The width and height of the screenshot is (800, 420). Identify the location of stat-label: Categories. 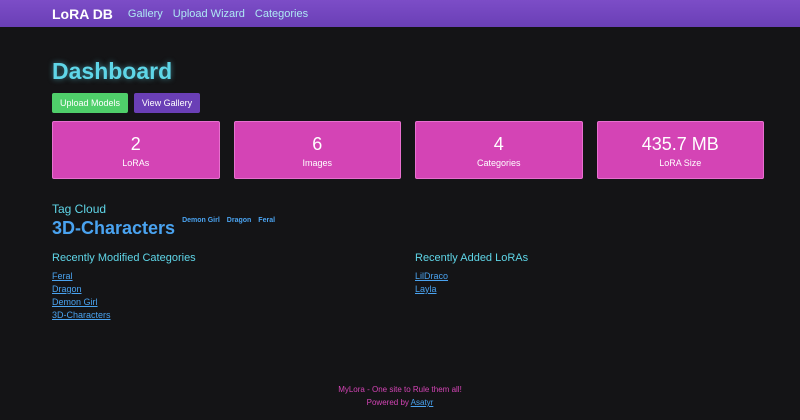
(498, 162).